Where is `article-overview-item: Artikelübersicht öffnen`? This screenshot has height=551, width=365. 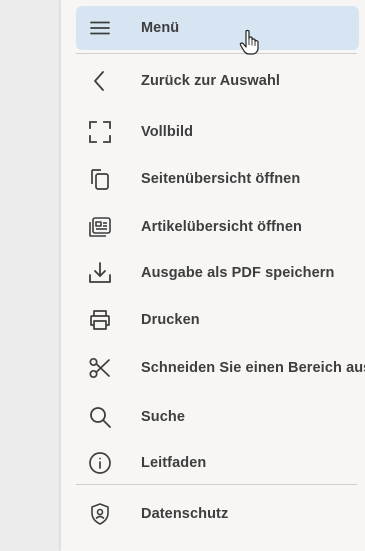 article-overview-item: Artikelübersicht öffnen is located at coordinates (217, 227).